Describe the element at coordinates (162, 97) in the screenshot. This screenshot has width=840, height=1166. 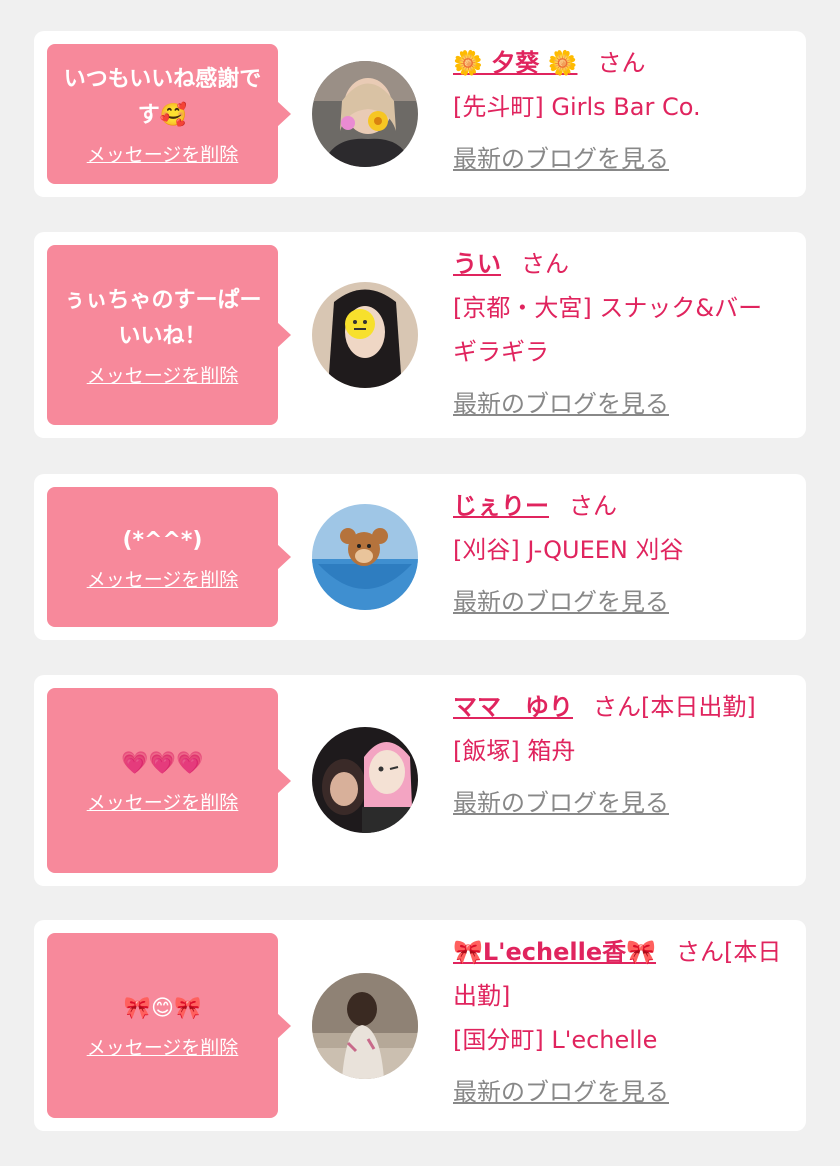
I see `message-text: いつもいいね感謝です🥰` at that location.